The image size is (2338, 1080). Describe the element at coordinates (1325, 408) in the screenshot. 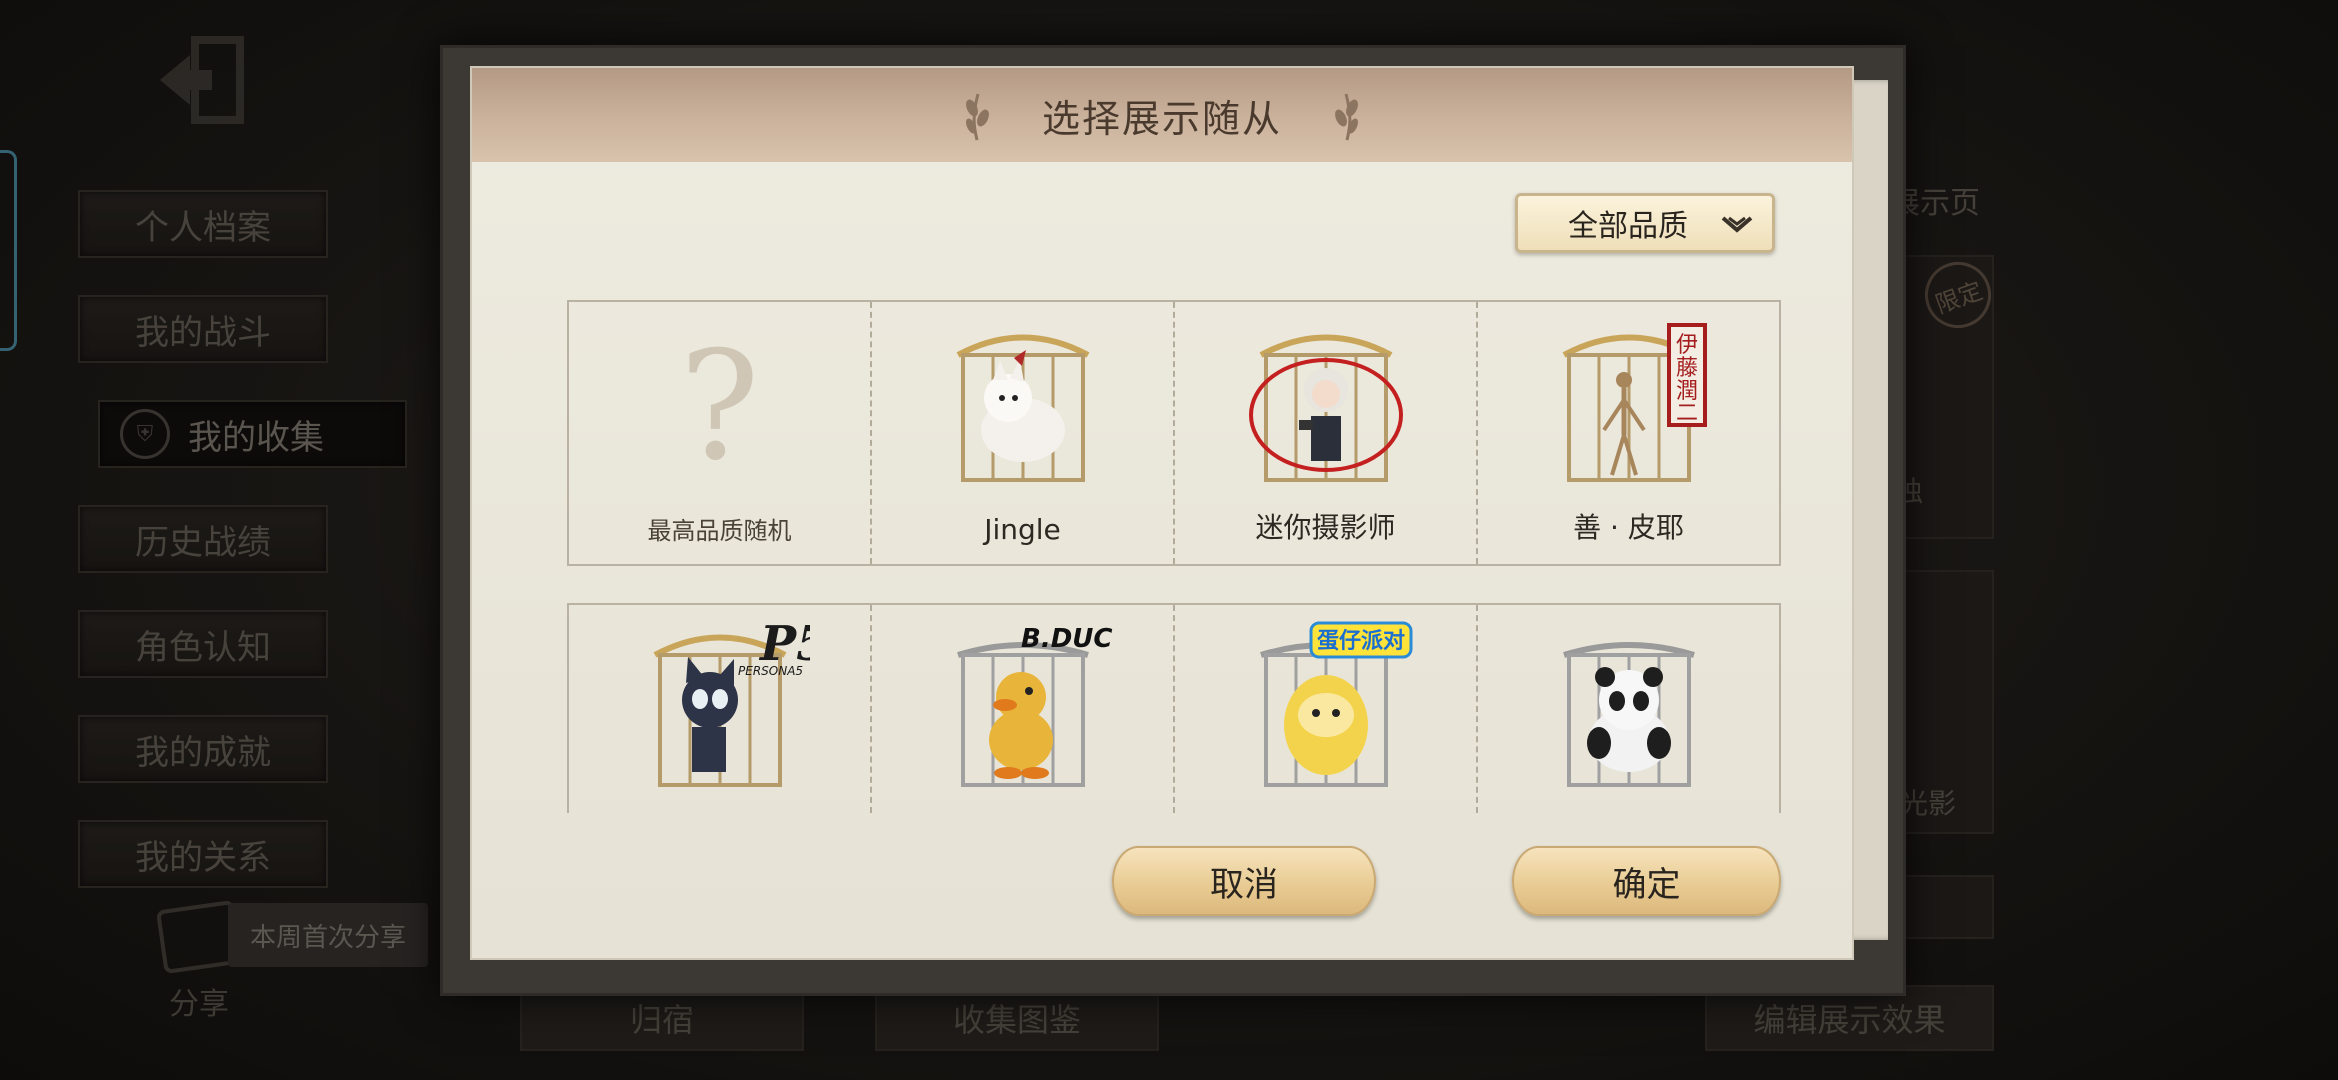

I see `photographer-icon` at that location.